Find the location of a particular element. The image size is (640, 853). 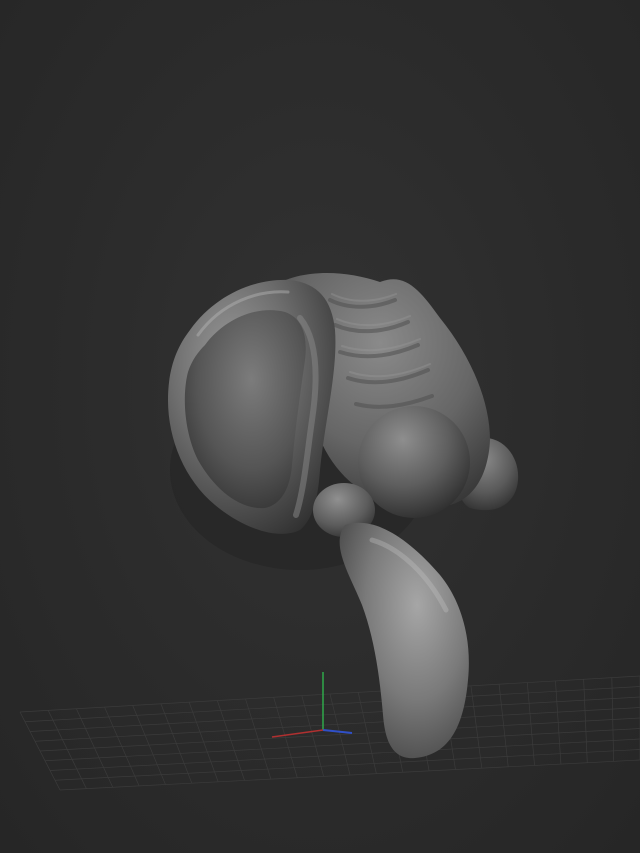

sphere is located at coordinates (414, 462).